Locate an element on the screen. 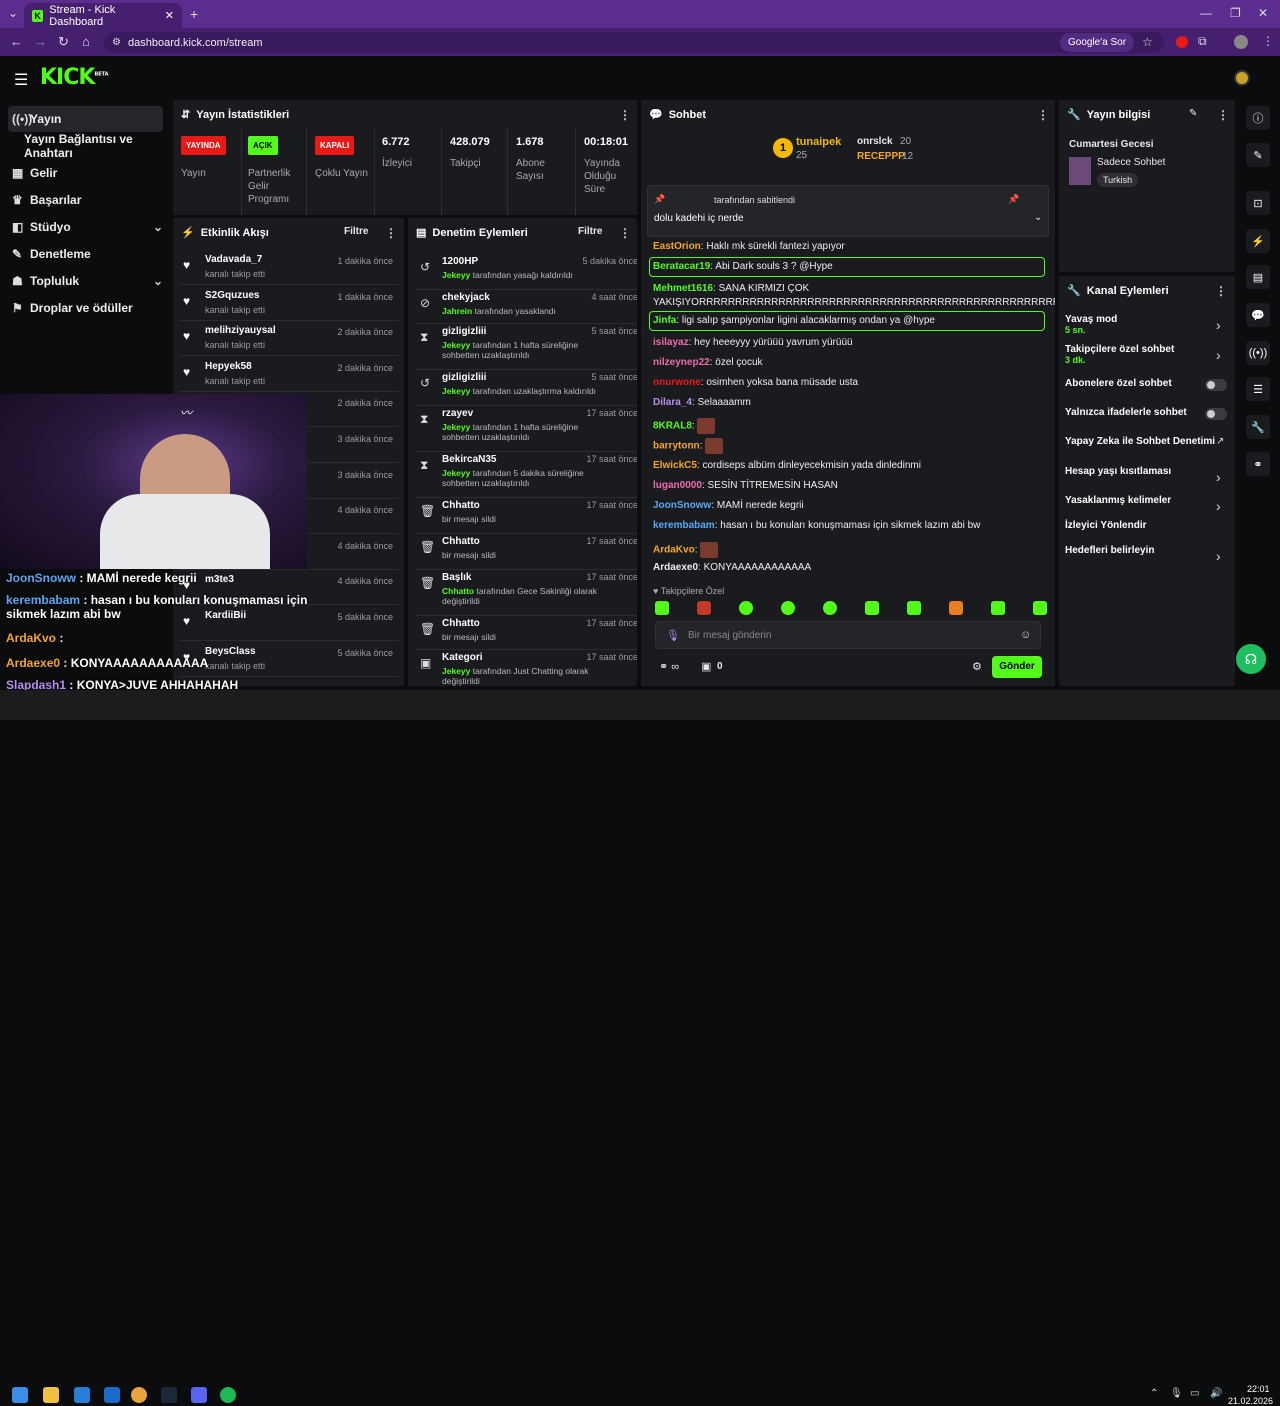 The width and height of the screenshot is (1280, 1406). wrench-icon: 🔧 is located at coordinates (1258, 427).